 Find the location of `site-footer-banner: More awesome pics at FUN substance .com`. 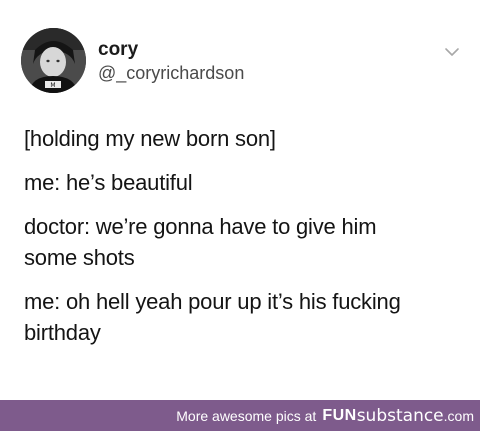

site-footer-banner: More awesome pics at FUN substance .com is located at coordinates (240, 415).